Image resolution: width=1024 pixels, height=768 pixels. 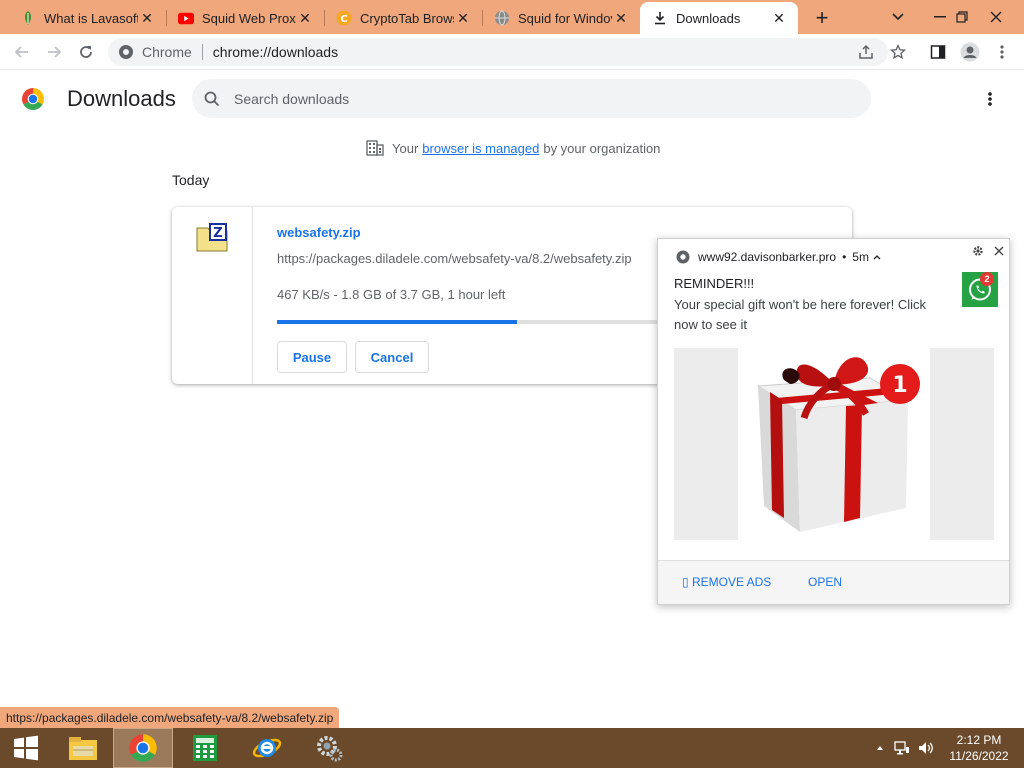 What do you see at coordinates (312, 357) in the screenshot?
I see `pause-button: Pause` at bounding box center [312, 357].